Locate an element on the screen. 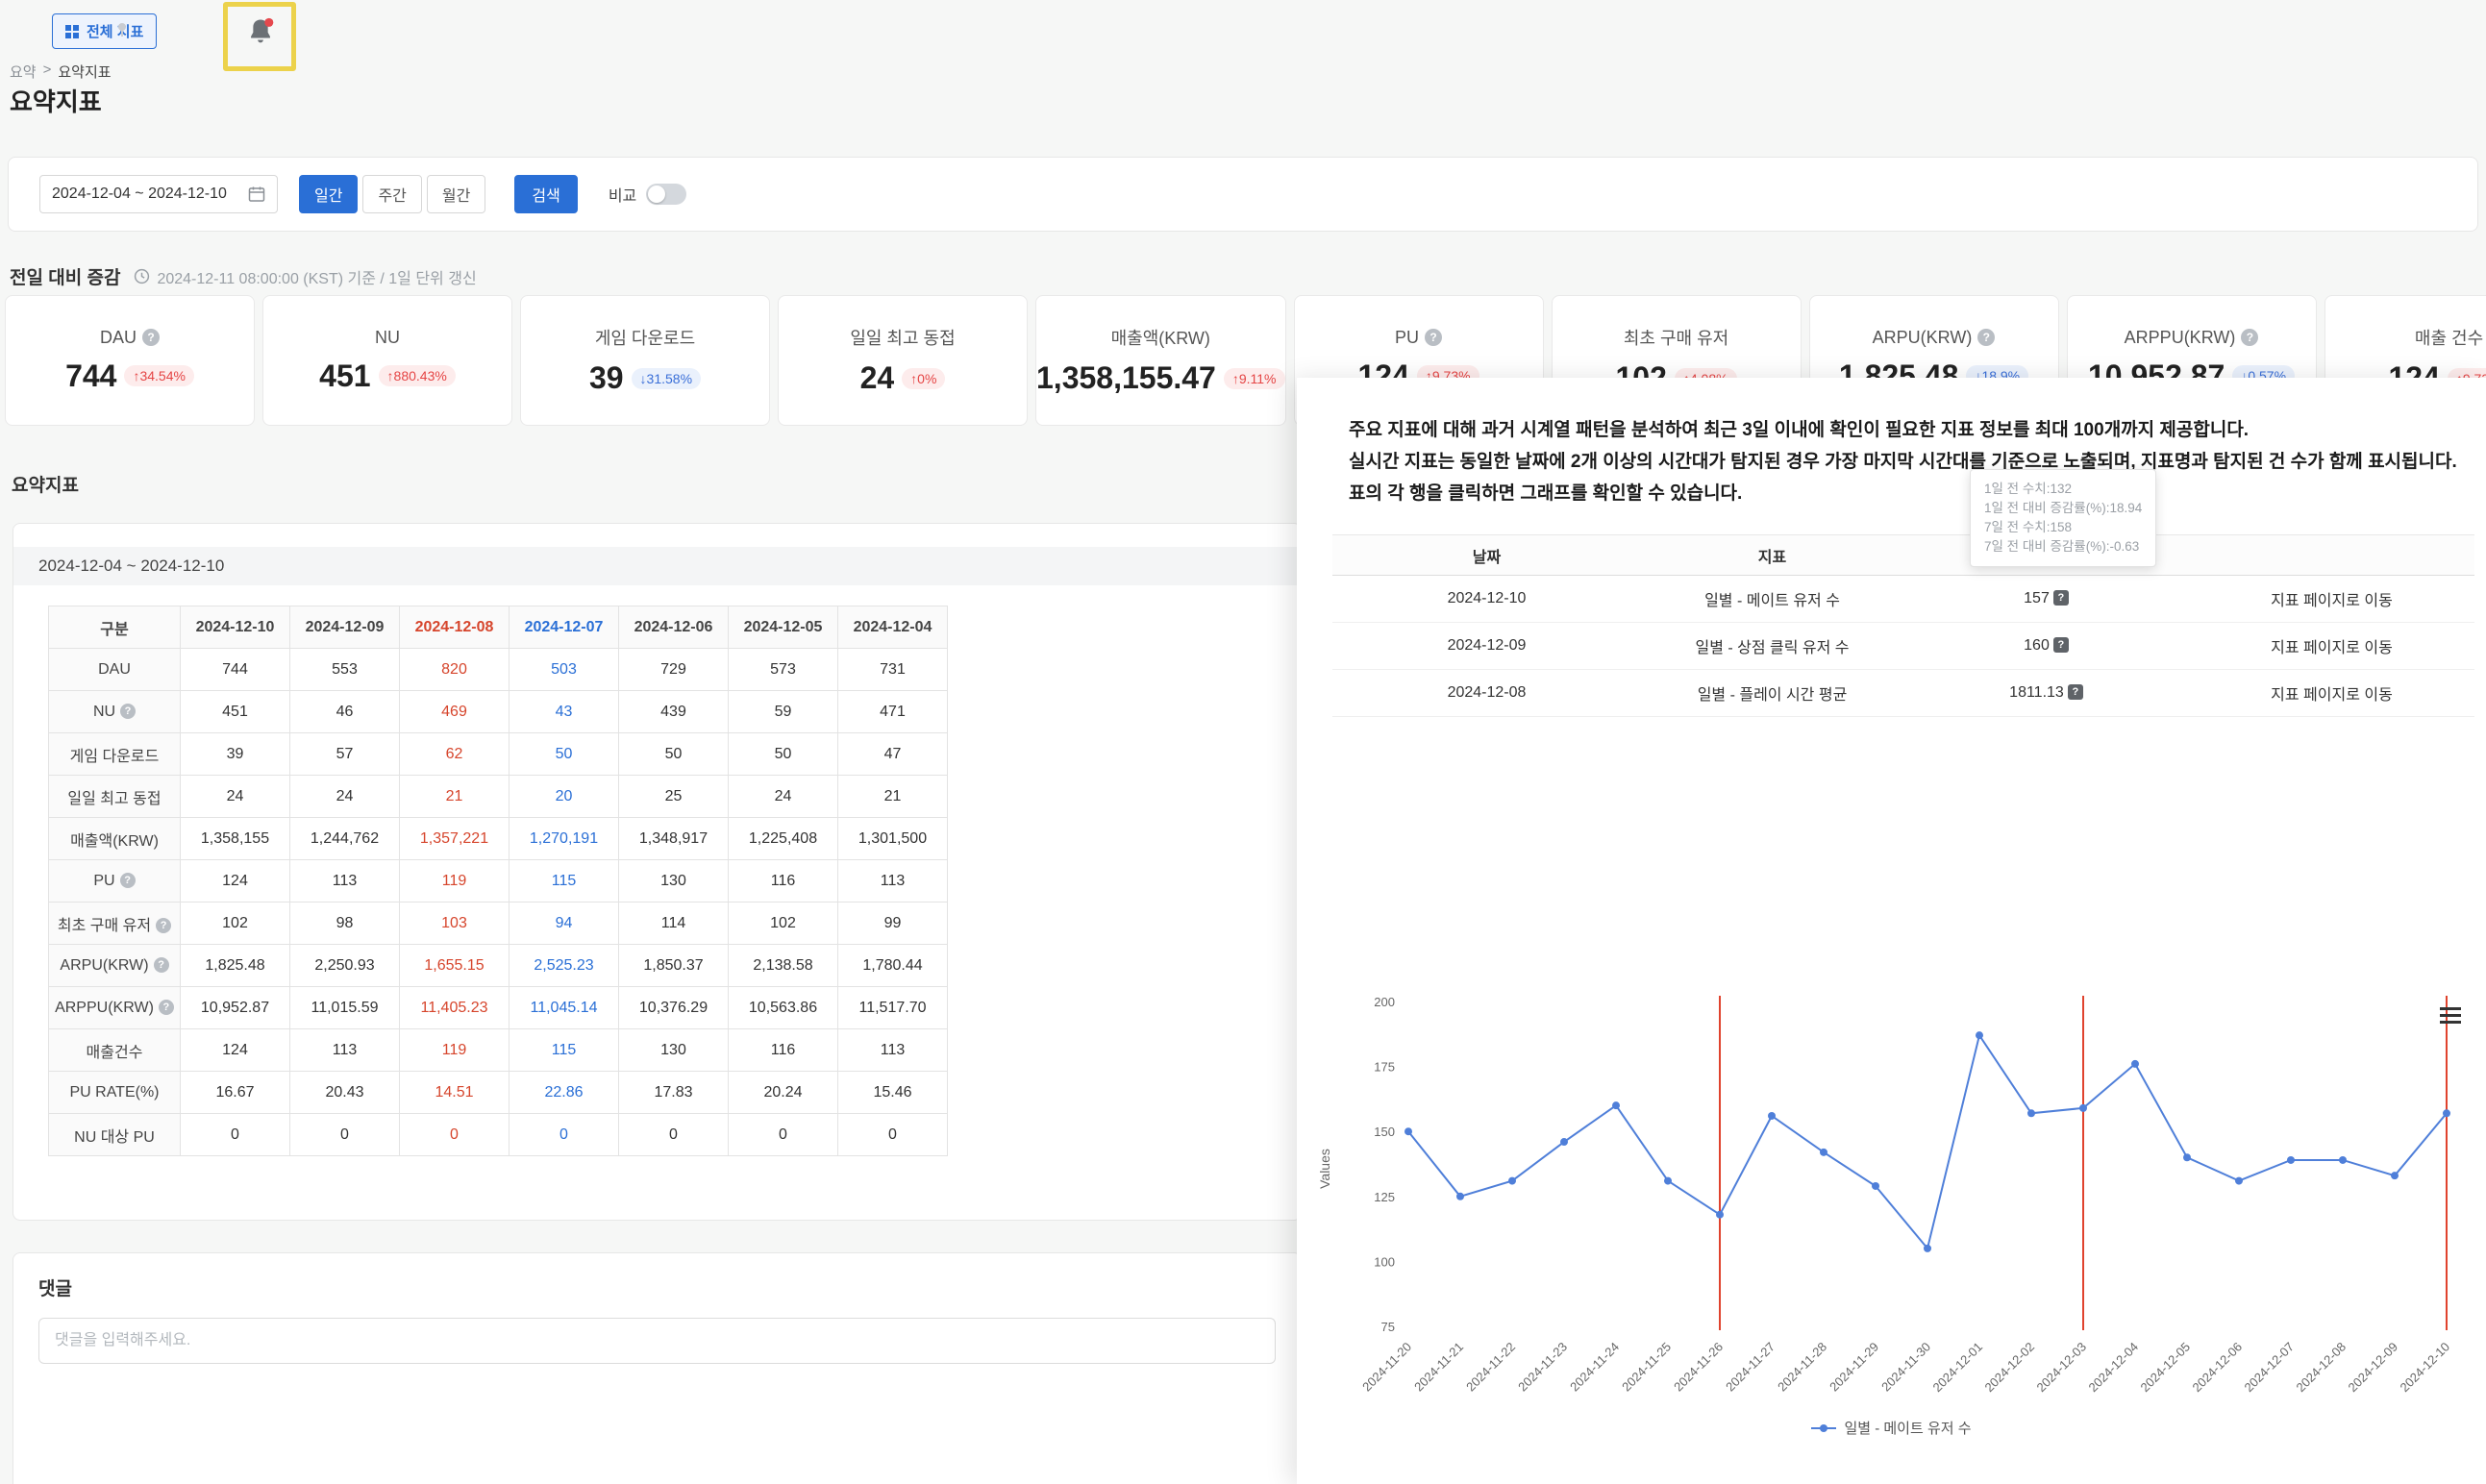  anomaly-metric: 일별 - 메이트 유저 수 is located at coordinates (1772, 599).